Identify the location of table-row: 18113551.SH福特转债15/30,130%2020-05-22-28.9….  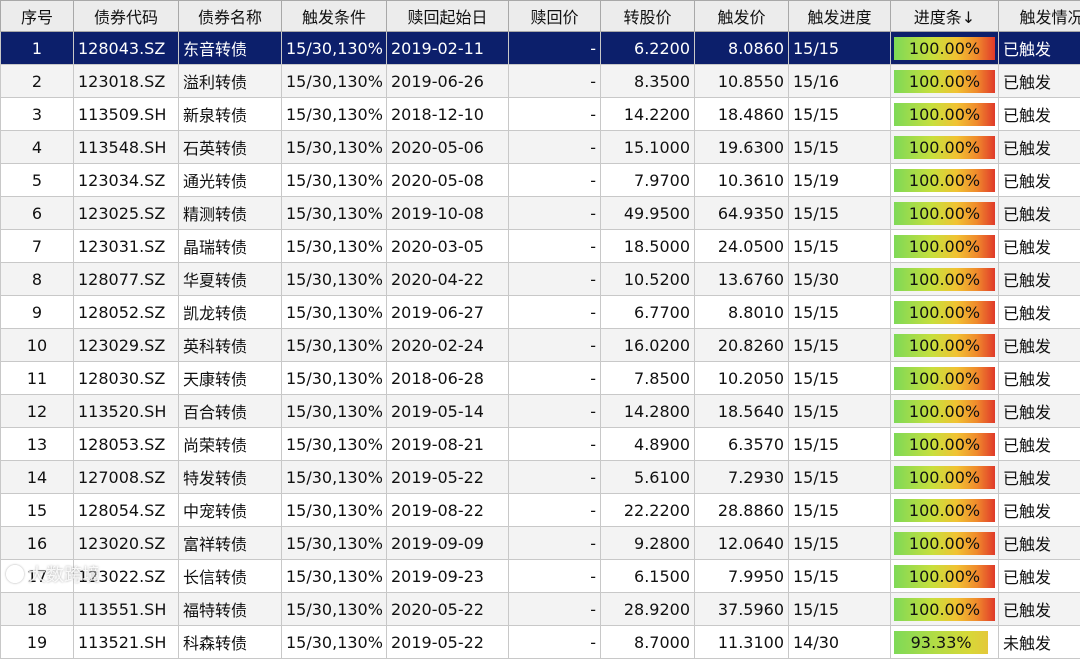
(540, 609).